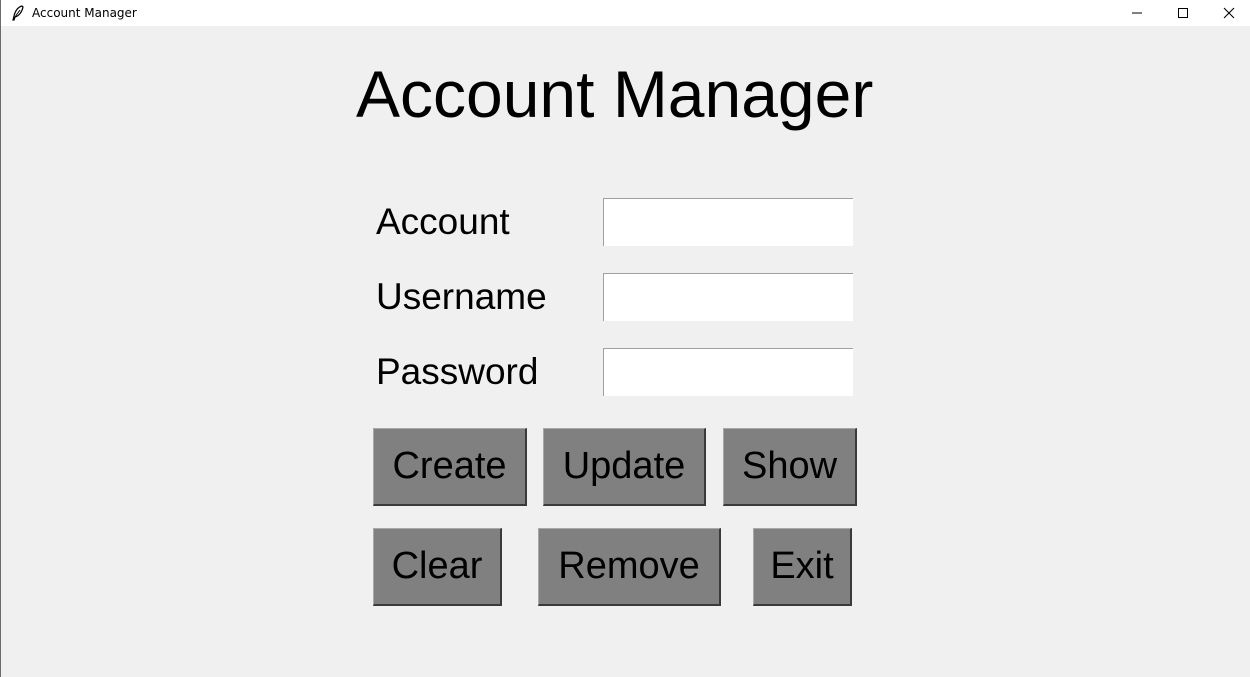  What do you see at coordinates (728, 222) in the screenshot?
I see `account-input` at bounding box center [728, 222].